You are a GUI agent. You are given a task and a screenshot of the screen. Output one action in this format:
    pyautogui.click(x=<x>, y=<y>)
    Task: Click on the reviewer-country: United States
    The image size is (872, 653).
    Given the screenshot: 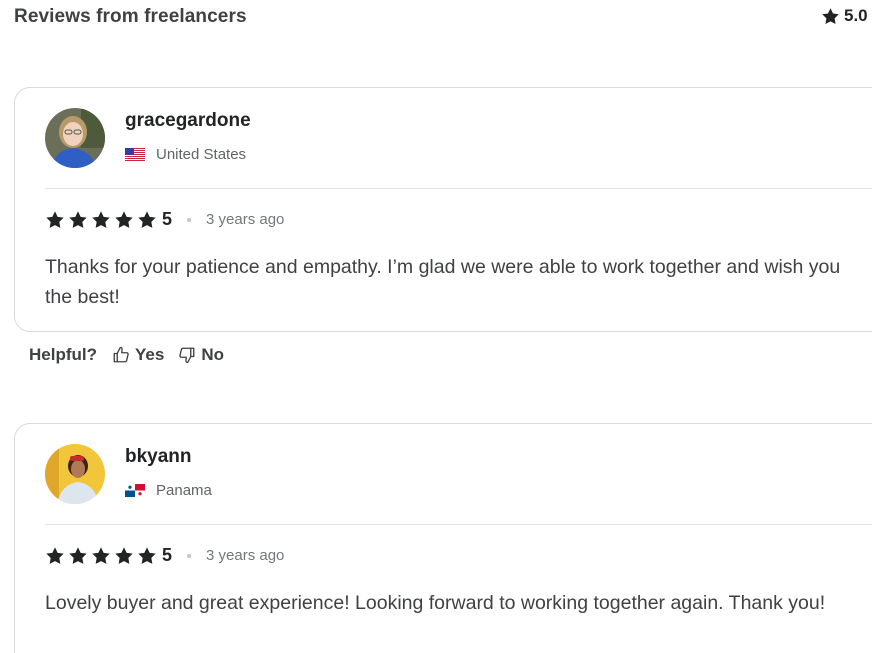 What is the action you would take?
    pyautogui.click(x=185, y=154)
    